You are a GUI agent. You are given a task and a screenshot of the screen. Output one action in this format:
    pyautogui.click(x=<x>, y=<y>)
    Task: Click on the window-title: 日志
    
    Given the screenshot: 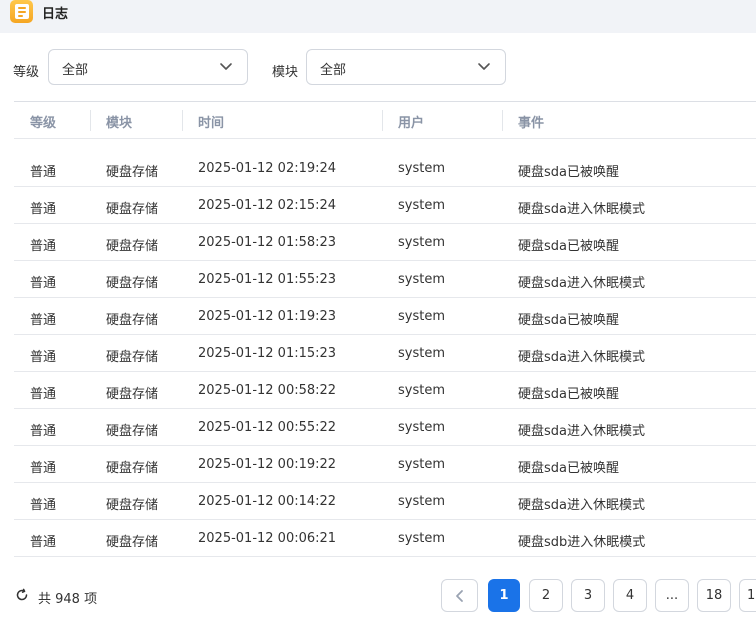 What is the action you would take?
    pyautogui.click(x=55, y=14)
    